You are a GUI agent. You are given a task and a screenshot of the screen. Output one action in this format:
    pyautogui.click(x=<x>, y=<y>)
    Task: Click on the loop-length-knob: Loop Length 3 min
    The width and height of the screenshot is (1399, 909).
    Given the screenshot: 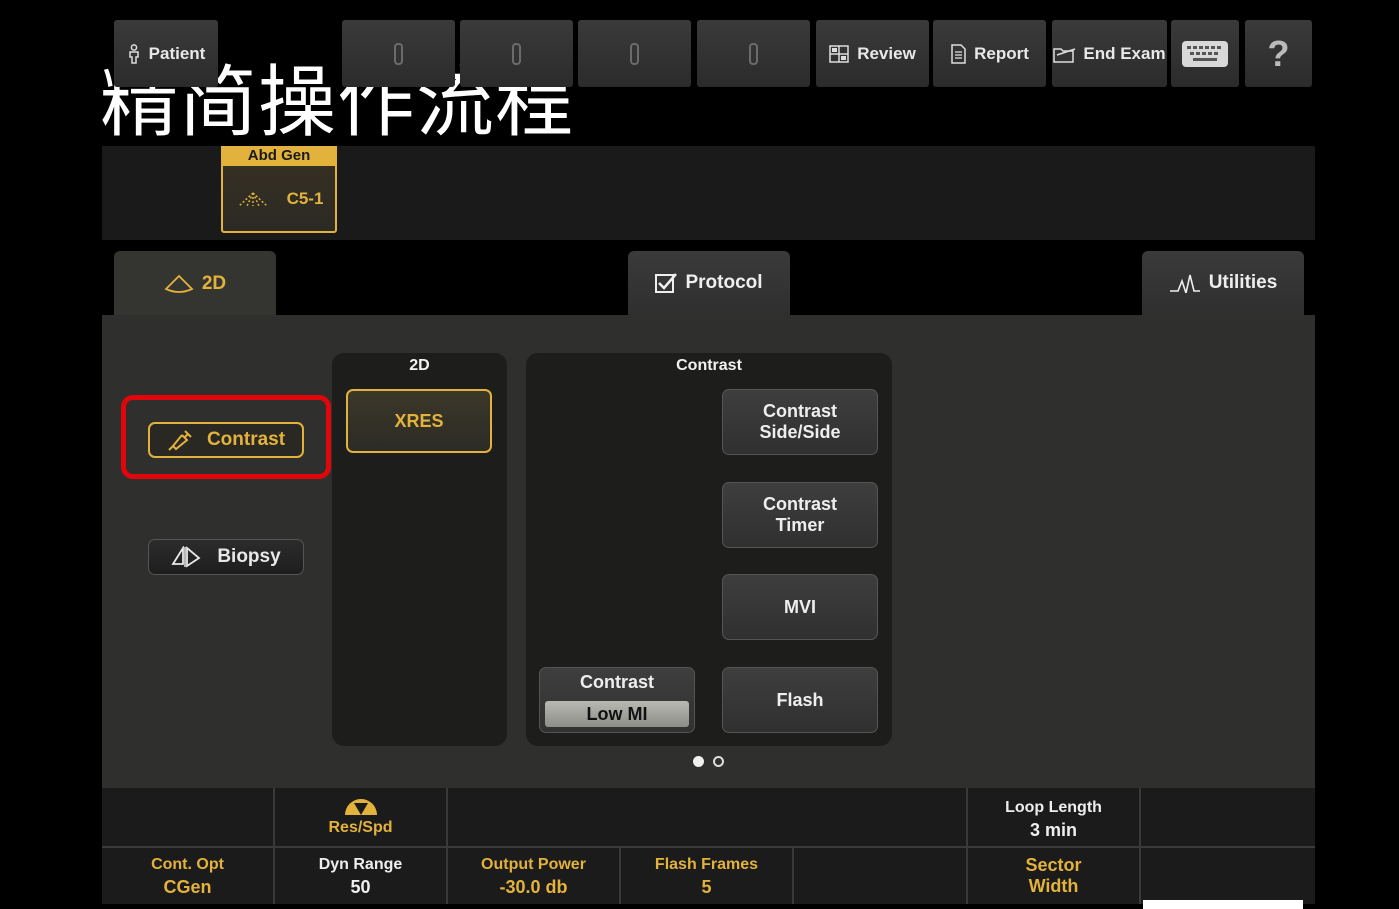 What is the action you would take?
    pyautogui.click(x=1053, y=819)
    